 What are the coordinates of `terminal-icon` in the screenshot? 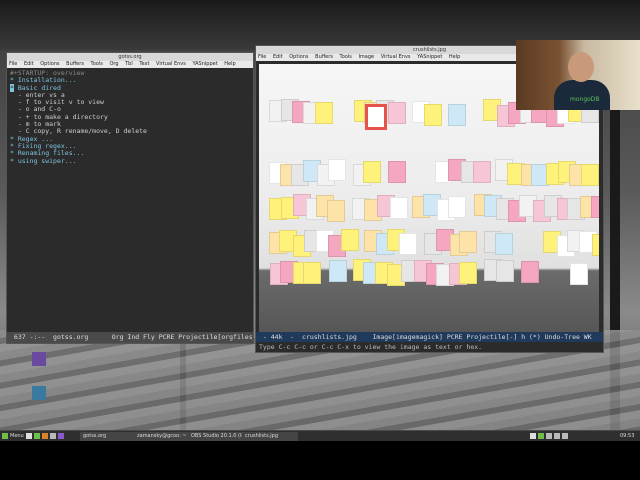 It's located at (37, 435).